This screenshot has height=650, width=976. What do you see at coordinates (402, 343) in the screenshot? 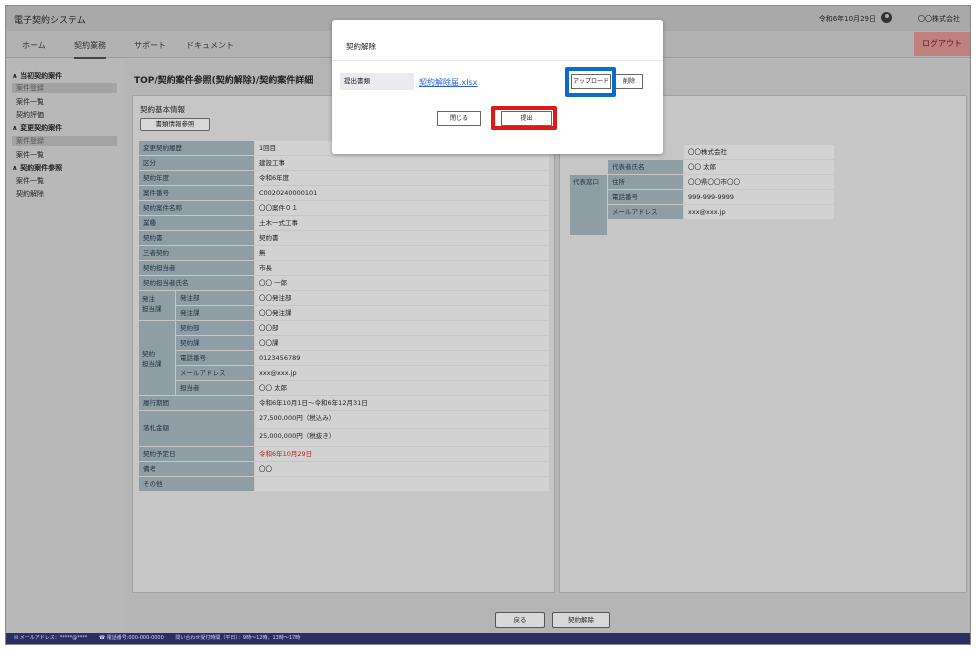
I see `row-value: 〇〇課` at bounding box center [402, 343].